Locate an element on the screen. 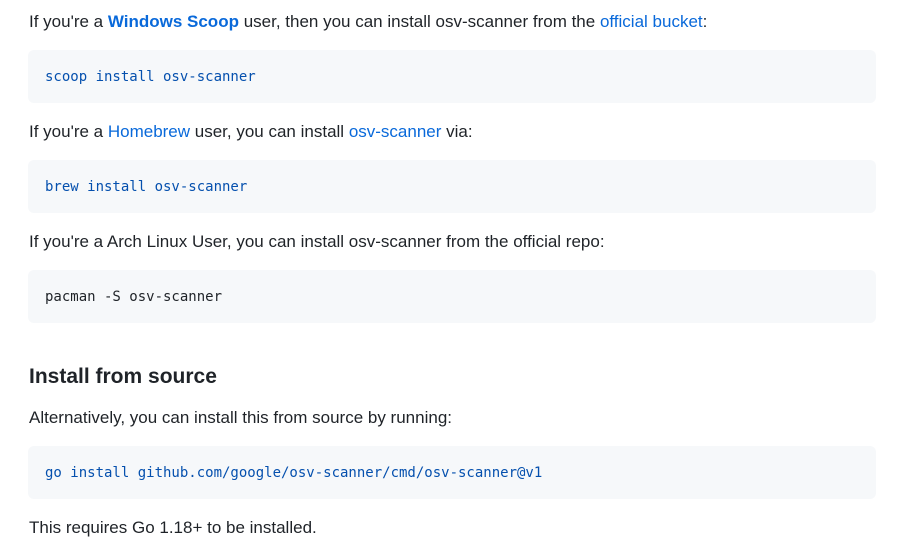 This screenshot has width=900, height=556. homebrew-paragraph-middle: user, you can install is located at coordinates (269, 131).